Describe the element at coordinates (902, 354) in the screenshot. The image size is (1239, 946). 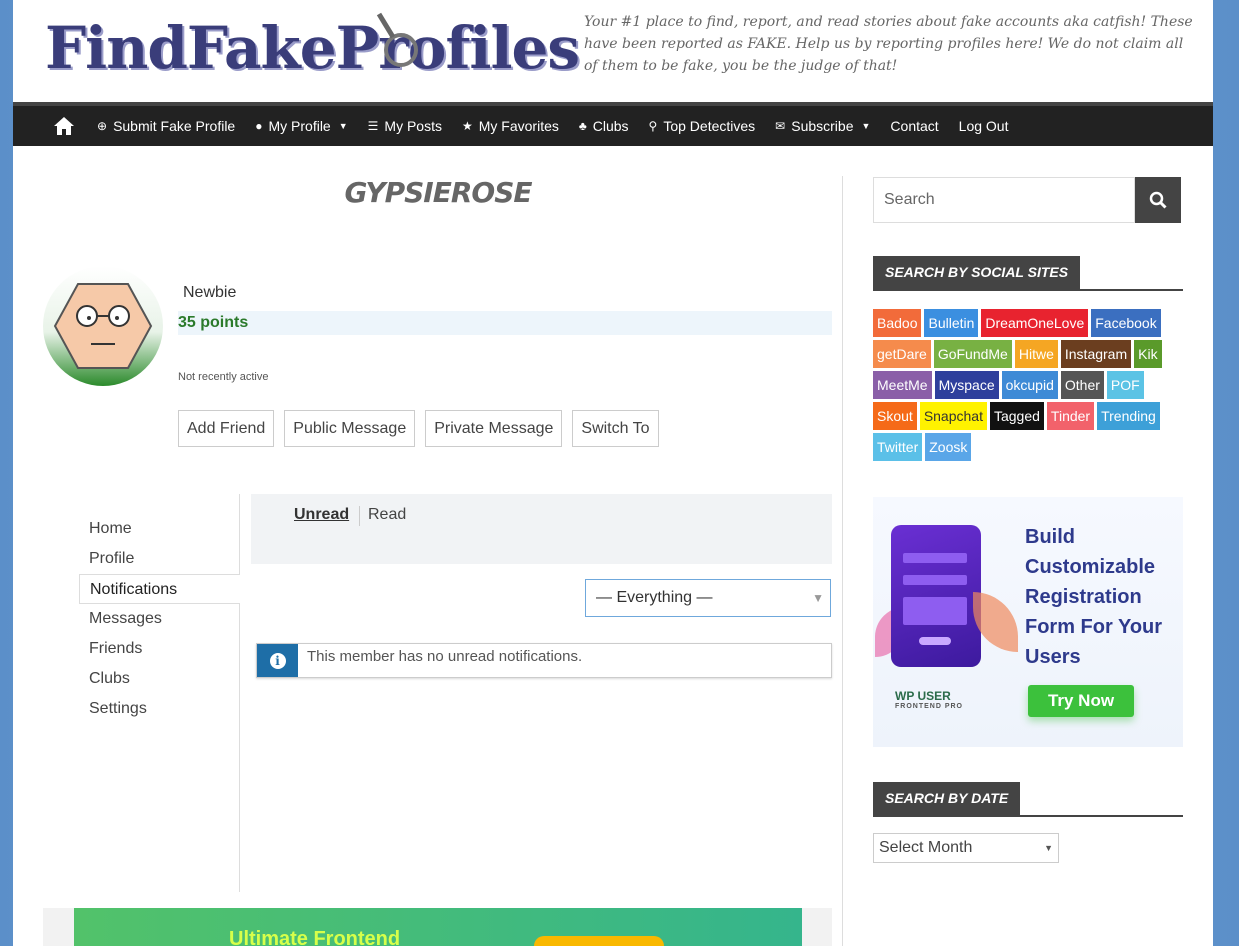
I see `social-tag-getdare: getDare` at that location.